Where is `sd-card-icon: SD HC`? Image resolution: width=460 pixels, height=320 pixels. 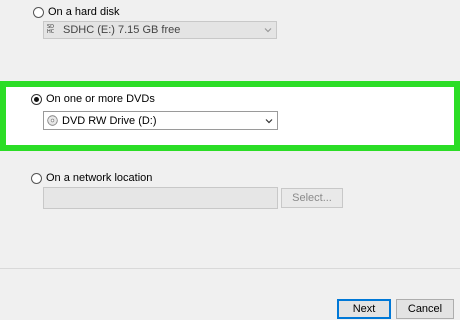 sd-card-icon: SD HC is located at coordinates (51, 29).